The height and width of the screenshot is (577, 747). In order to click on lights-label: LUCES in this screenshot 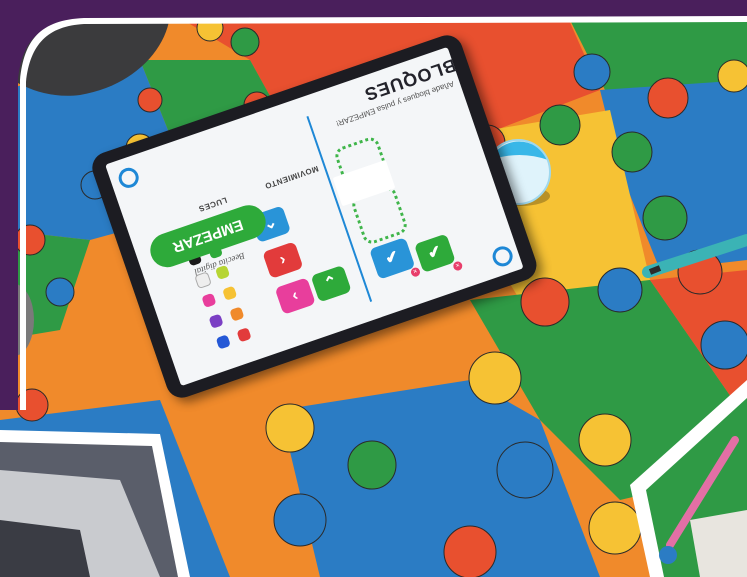, I will do `click(213, 204)`.